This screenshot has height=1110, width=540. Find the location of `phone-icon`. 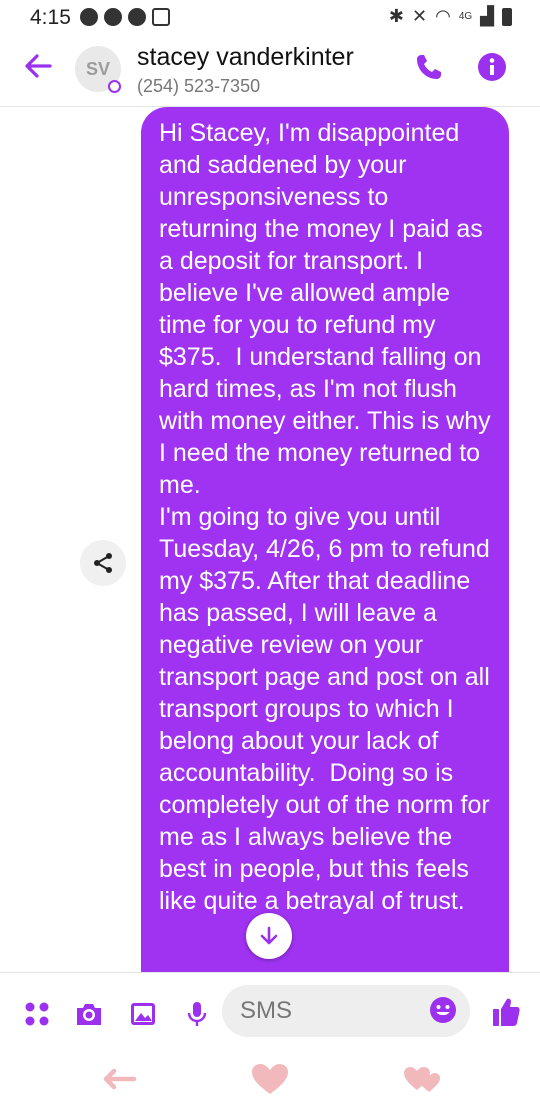

phone-icon is located at coordinates (429, 67).